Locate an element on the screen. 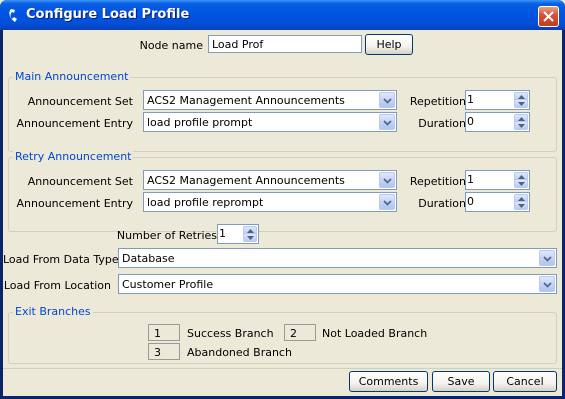 Image resolution: width=565 pixels, height=399 pixels. retry-set-value: ACS2 Management Announcements is located at coordinates (246, 180).